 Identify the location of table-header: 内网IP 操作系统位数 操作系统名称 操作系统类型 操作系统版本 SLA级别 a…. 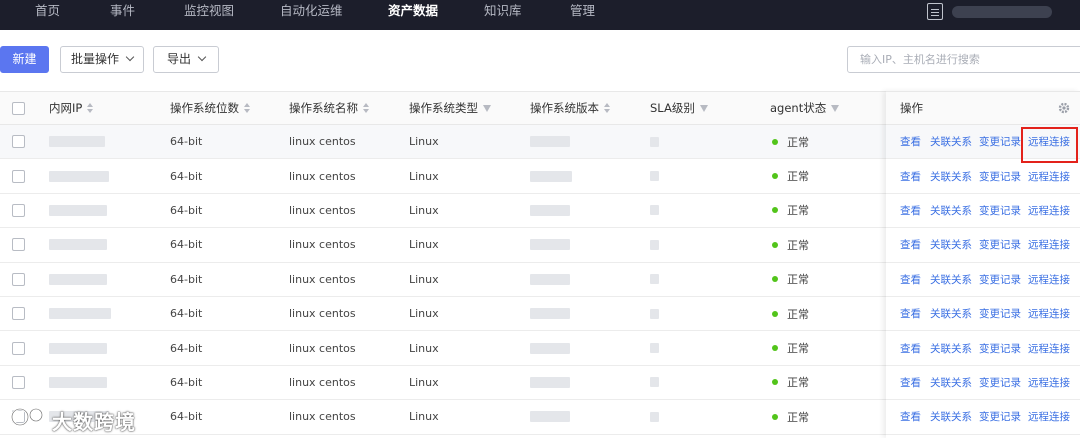
(540, 108).